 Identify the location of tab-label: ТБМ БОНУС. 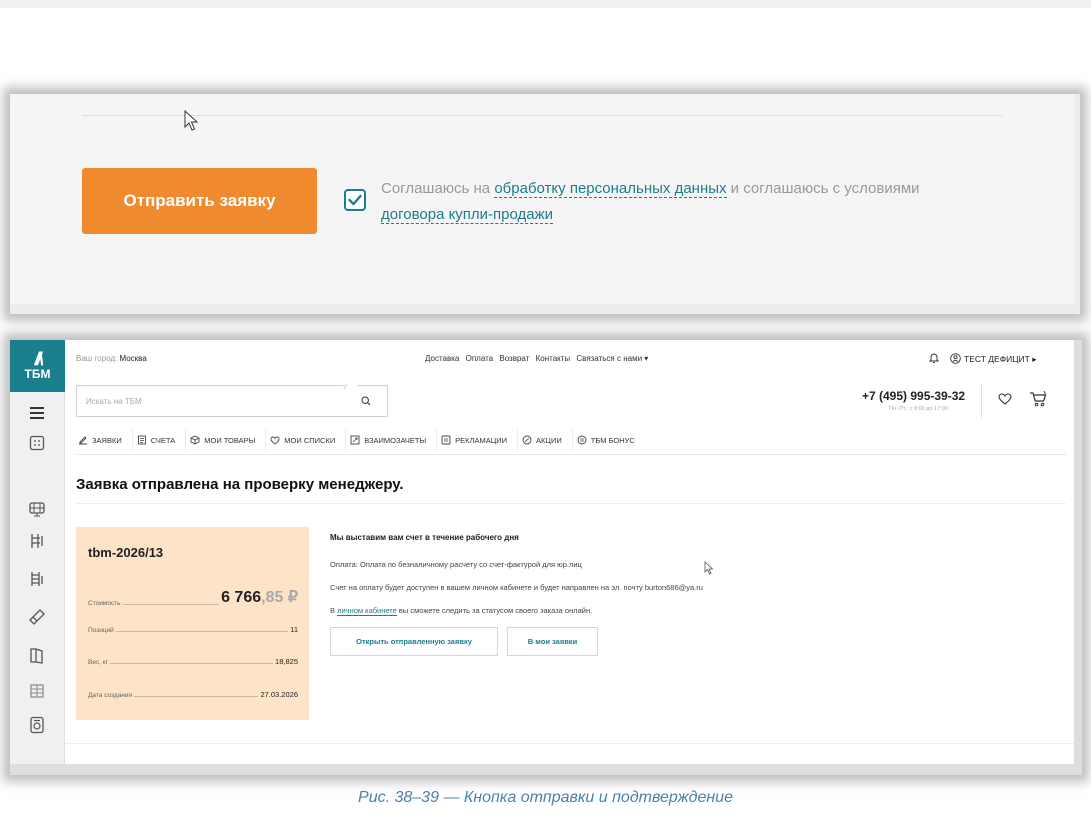
(612, 440).